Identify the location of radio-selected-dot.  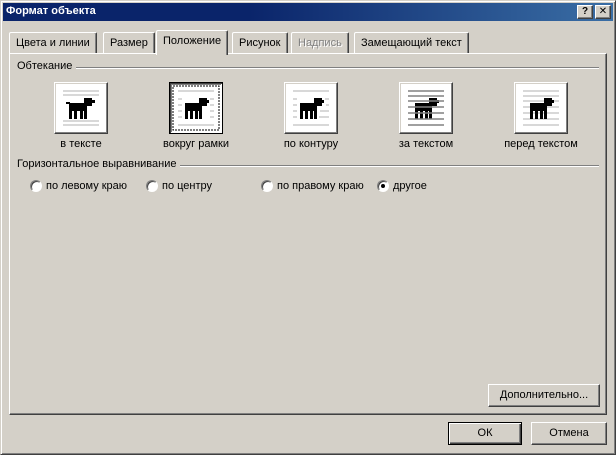
(383, 186).